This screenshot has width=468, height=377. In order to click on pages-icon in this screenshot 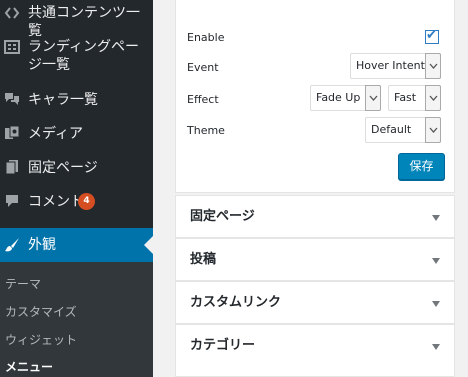, I will do `click(11, 167)`.